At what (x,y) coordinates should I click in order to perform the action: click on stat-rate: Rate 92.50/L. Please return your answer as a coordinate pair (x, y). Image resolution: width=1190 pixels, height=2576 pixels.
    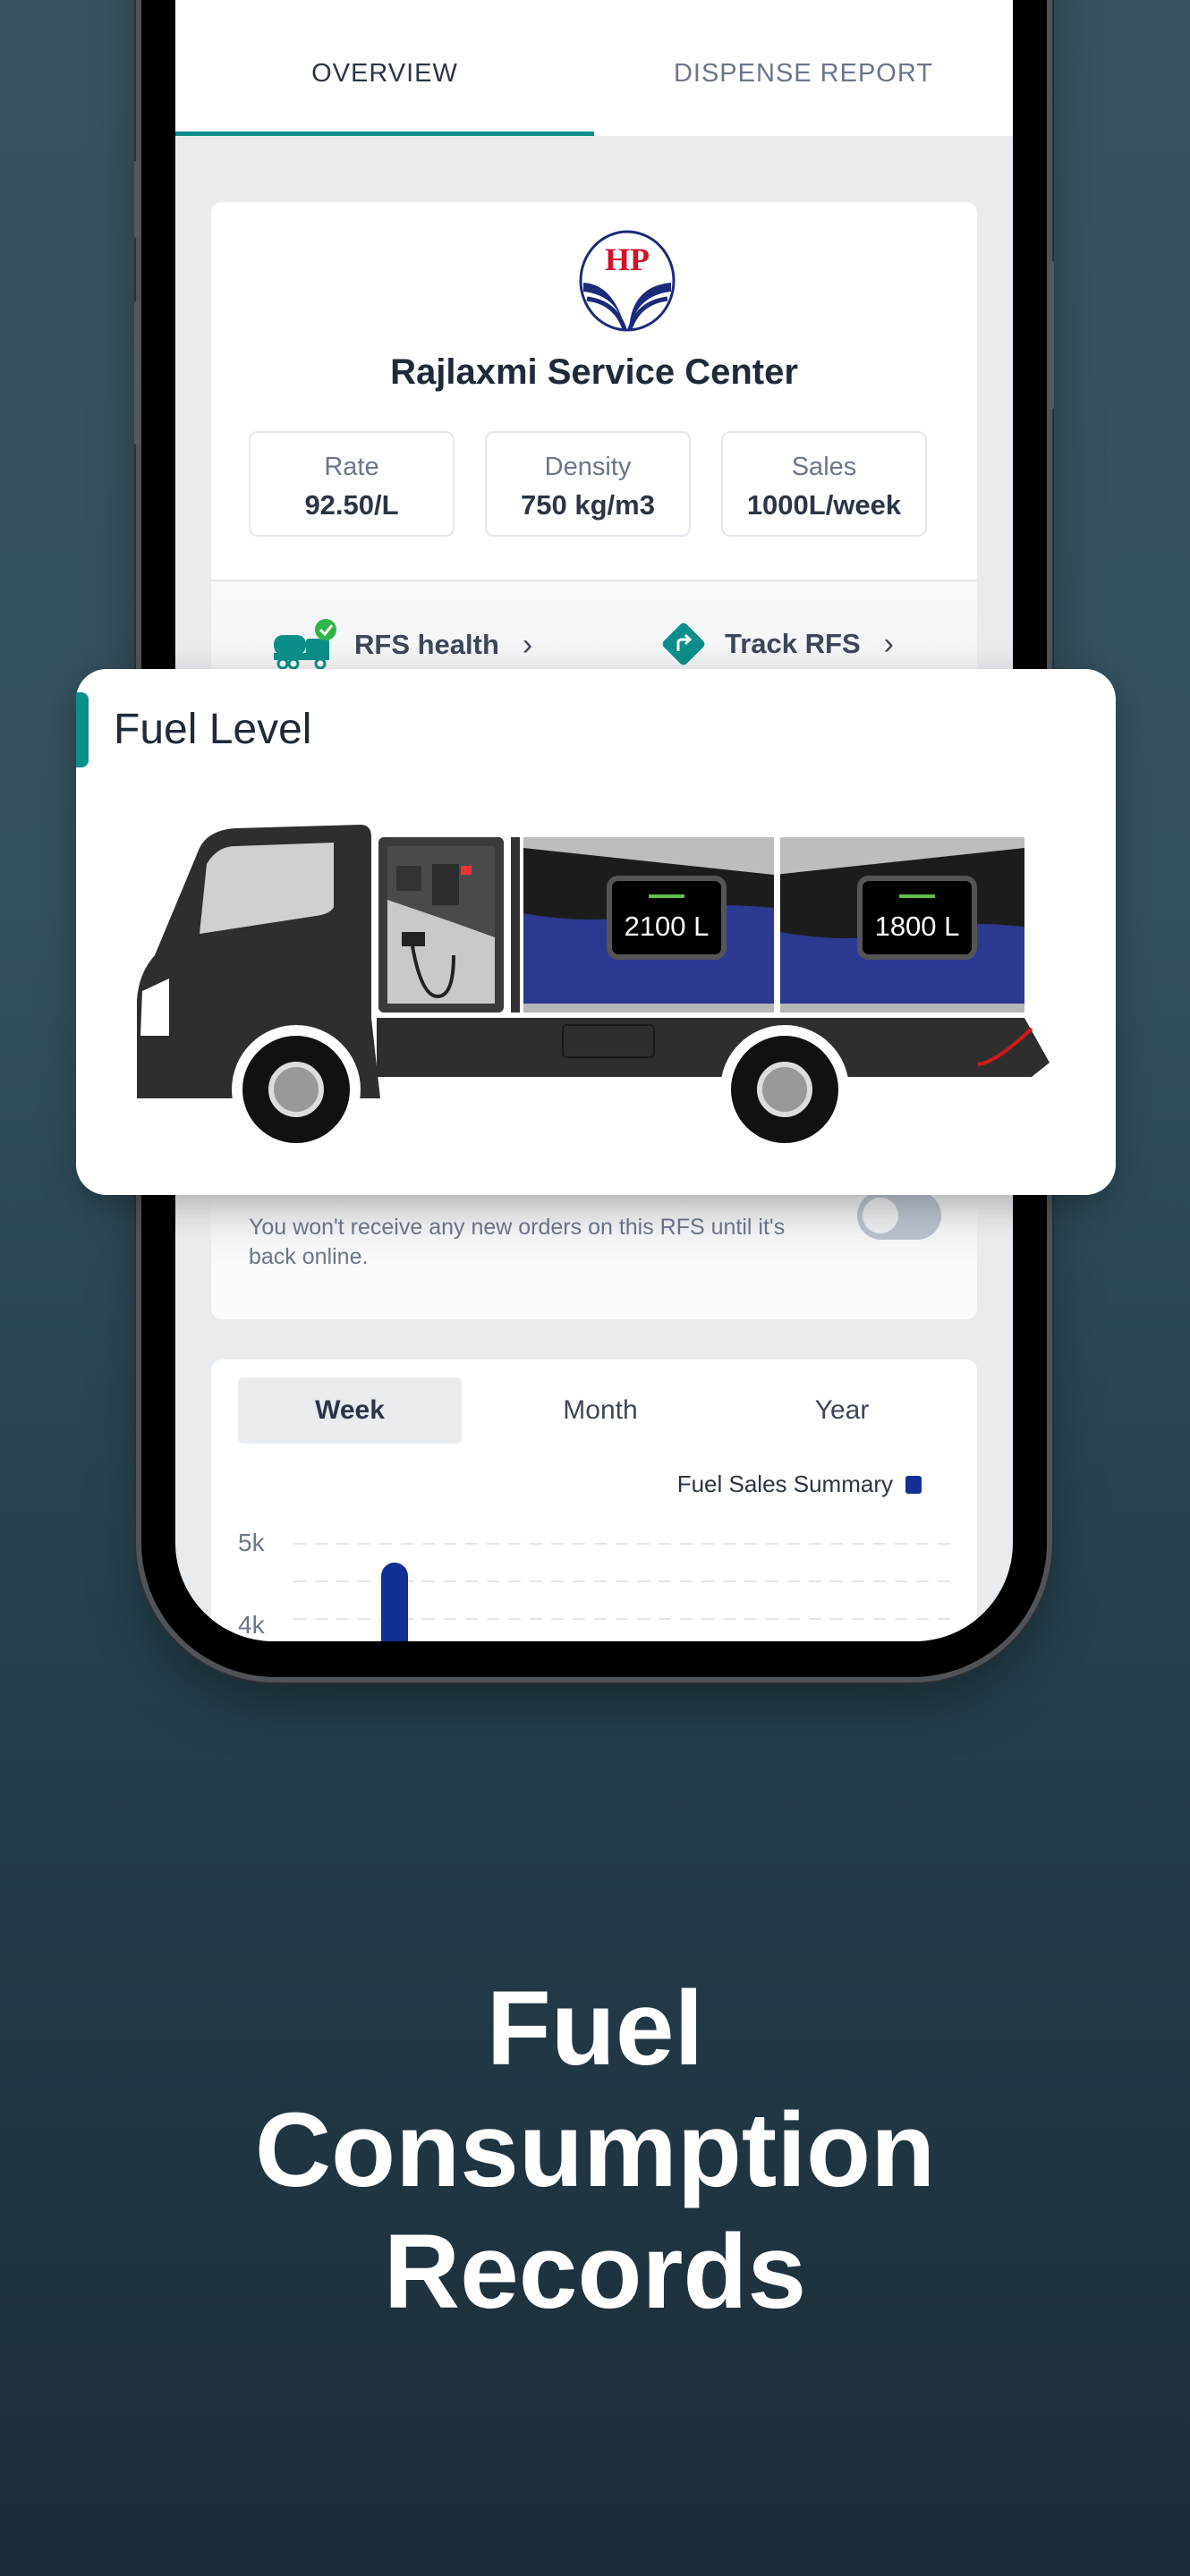
    Looking at the image, I should click on (352, 484).